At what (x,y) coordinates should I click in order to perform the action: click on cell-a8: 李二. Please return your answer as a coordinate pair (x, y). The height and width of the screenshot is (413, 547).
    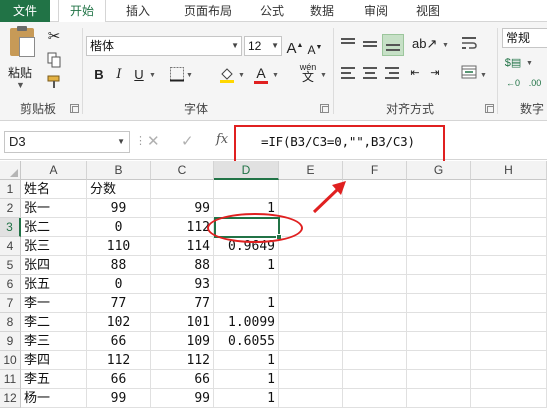
    Looking at the image, I should click on (54, 322).